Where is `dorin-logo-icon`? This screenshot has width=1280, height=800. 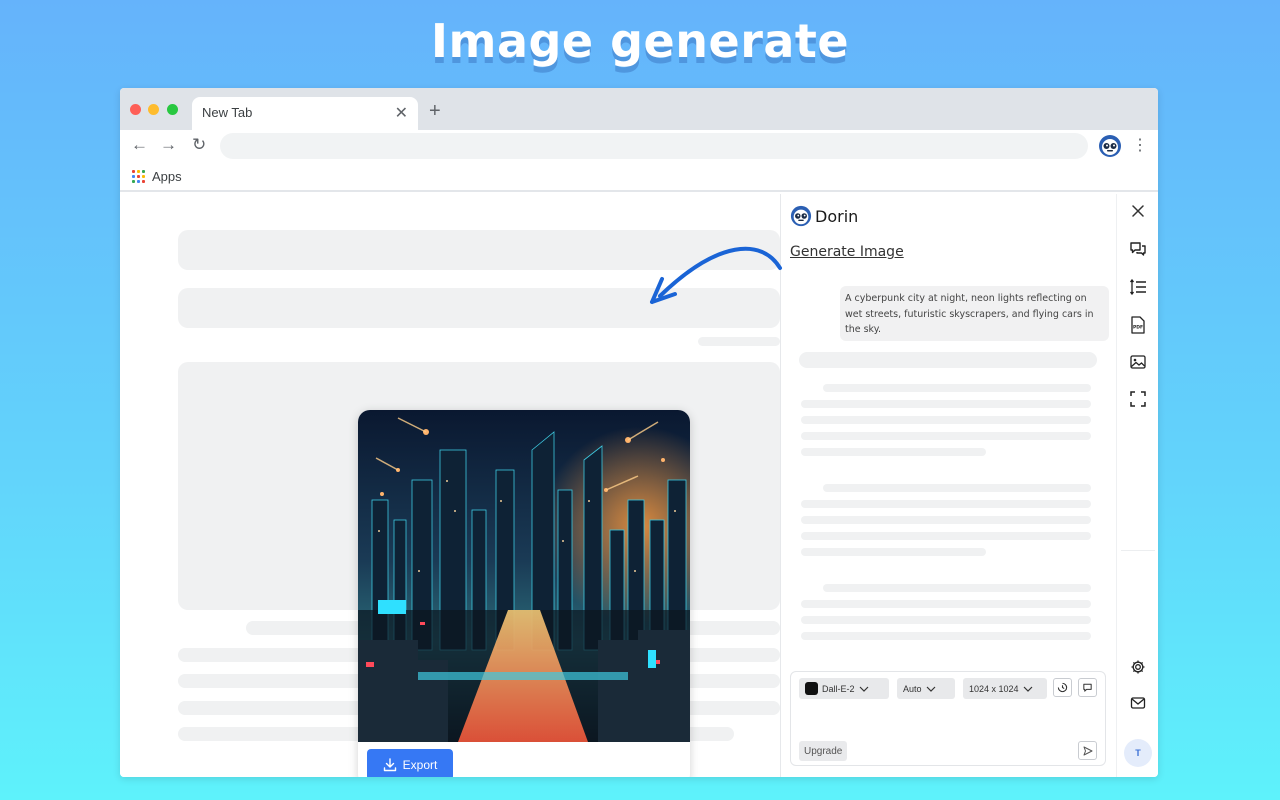
dorin-logo-icon is located at coordinates (801, 216).